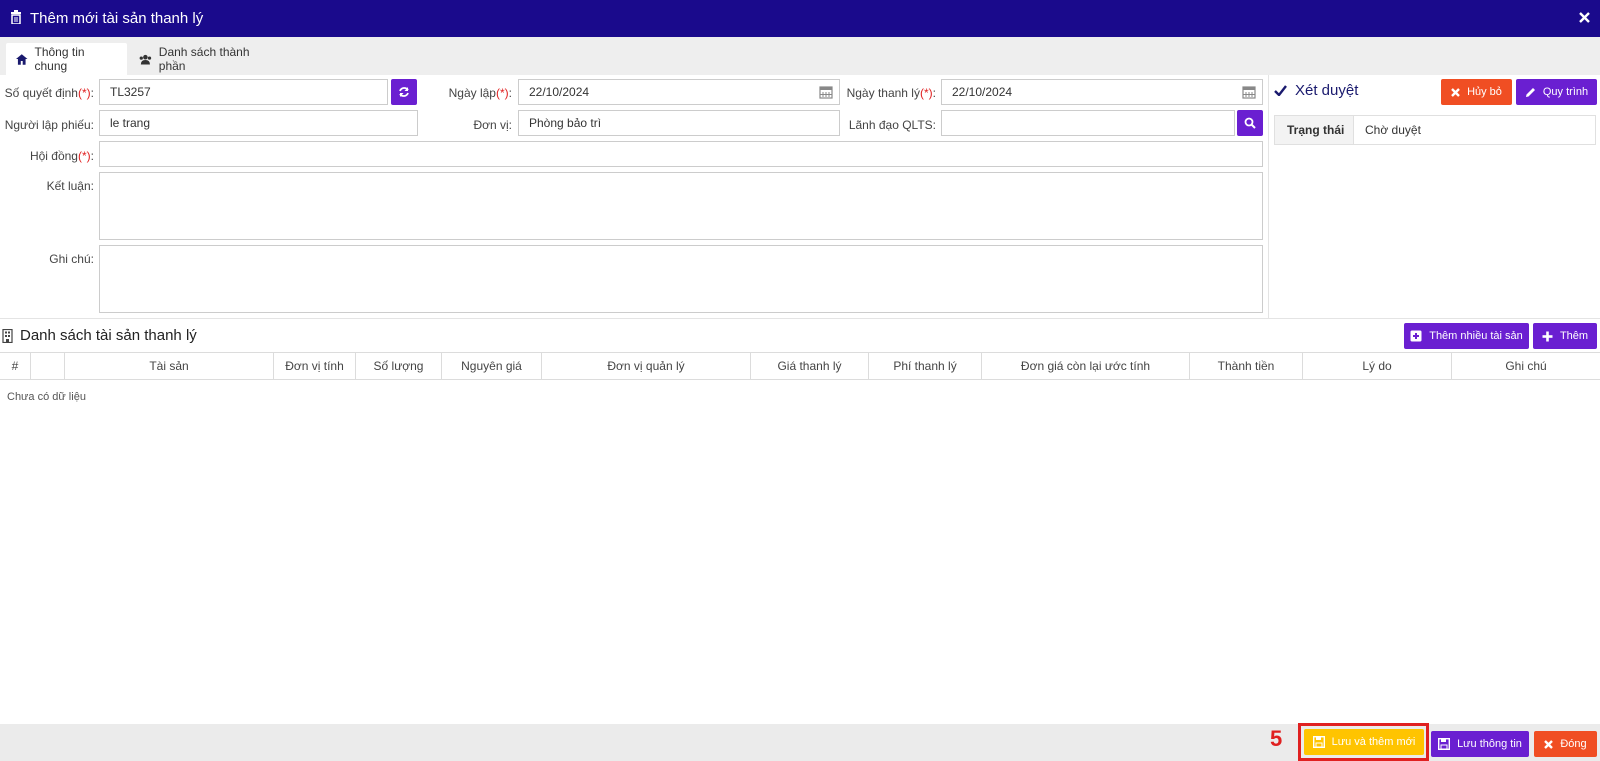 The height and width of the screenshot is (761, 1600). What do you see at coordinates (71, 259) in the screenshot?
I see `ghi-chu-label: Ghi chú:` at bounding box center [71, 259].